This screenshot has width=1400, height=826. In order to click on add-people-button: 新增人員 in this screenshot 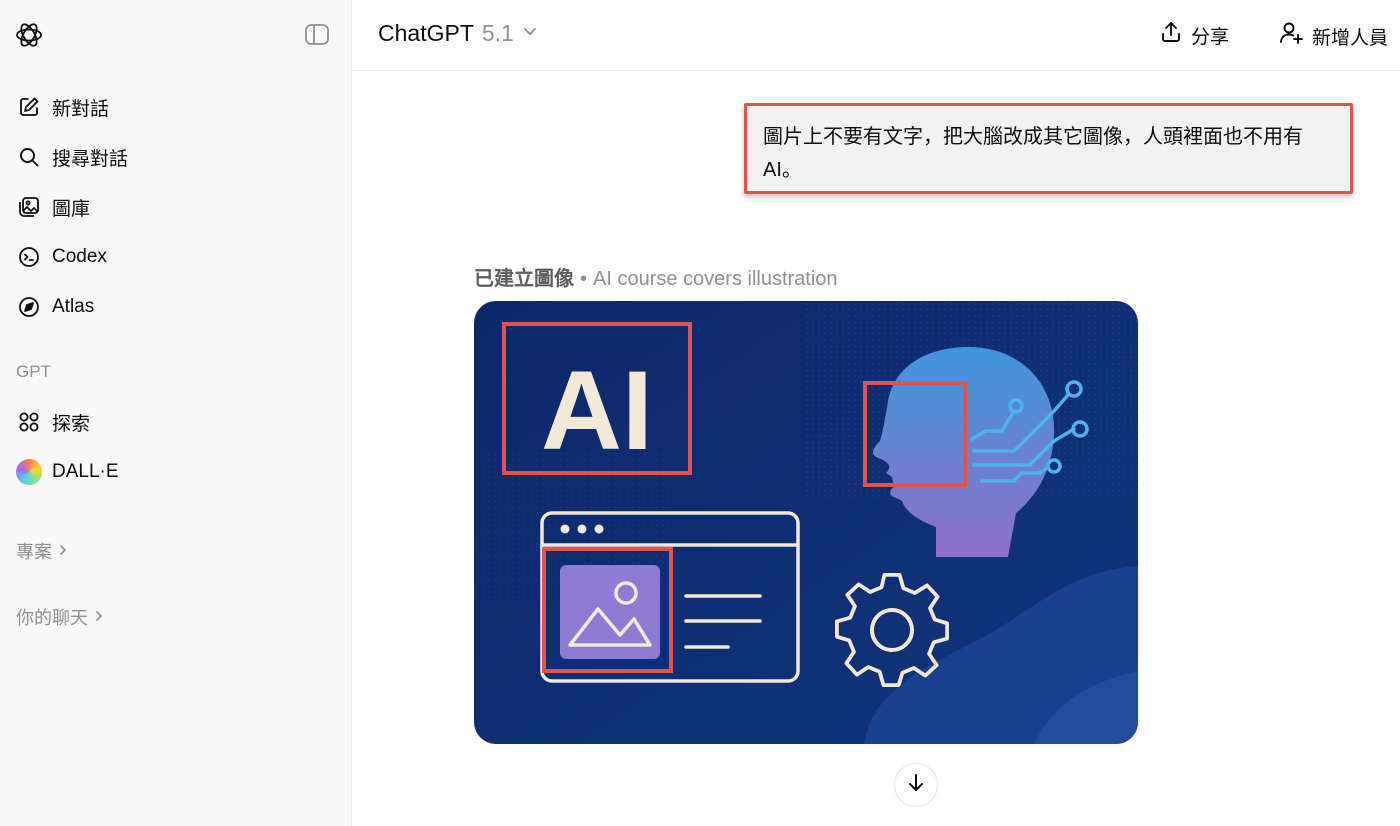, I will do `click(1333, 36)`.